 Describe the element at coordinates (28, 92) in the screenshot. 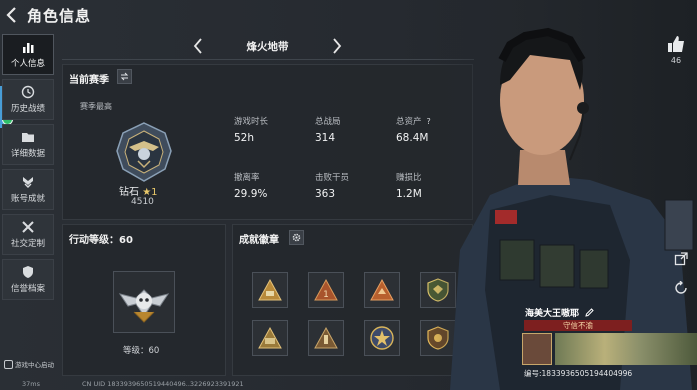

I see `history-icon` at that location.